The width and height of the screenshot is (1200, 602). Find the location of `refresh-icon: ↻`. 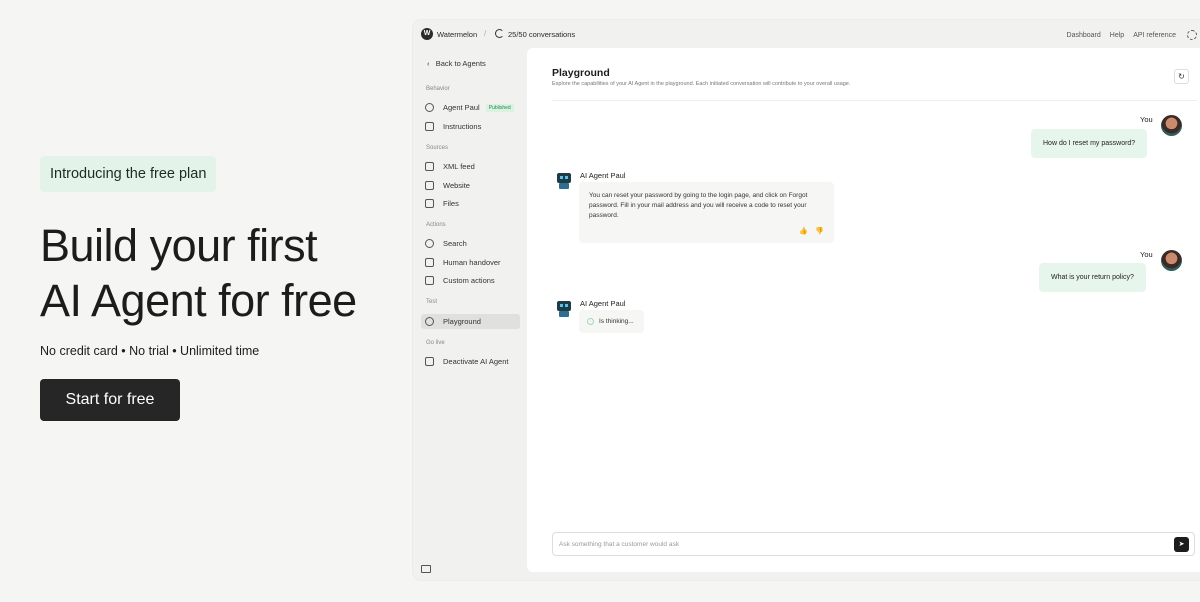

refresh-icon: ↻ is located at coordinates (1181, 76).